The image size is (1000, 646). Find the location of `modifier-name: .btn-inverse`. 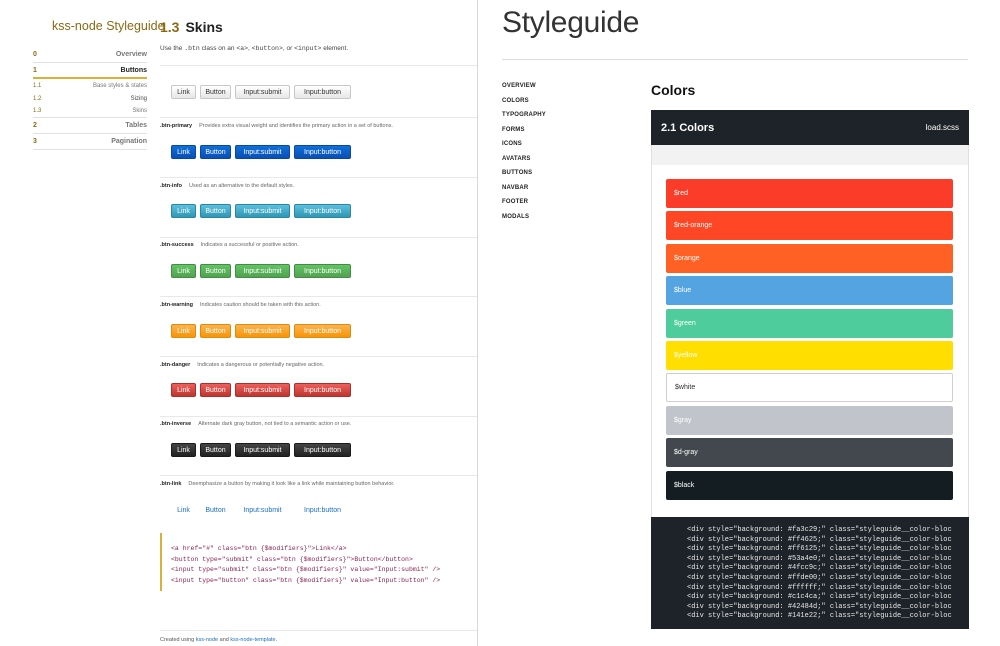

modifier-name: .btn-inverse is located at coordinates (176, 424).